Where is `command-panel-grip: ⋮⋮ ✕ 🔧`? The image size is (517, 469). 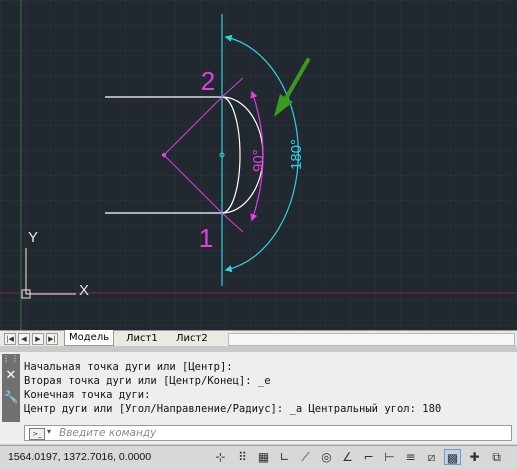 command-panel-grip: ⋮⋮ ✕ 🔧 is located at coordinates (11, 388).